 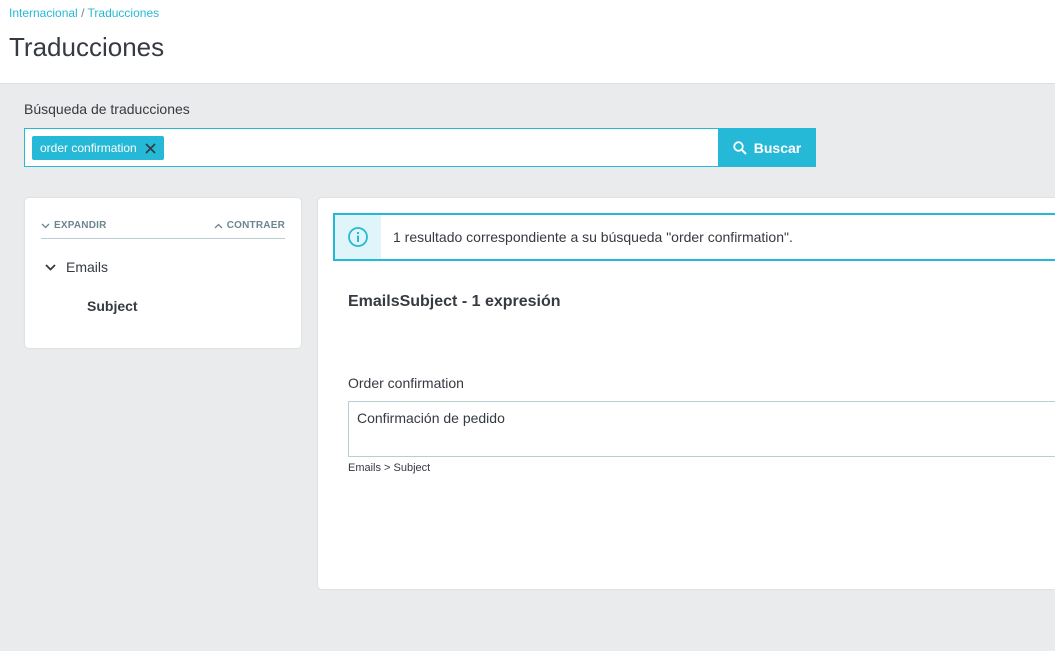 I want to click on domain-title: EmailsSubject - 1 expresión, so click(x=454, y=301).